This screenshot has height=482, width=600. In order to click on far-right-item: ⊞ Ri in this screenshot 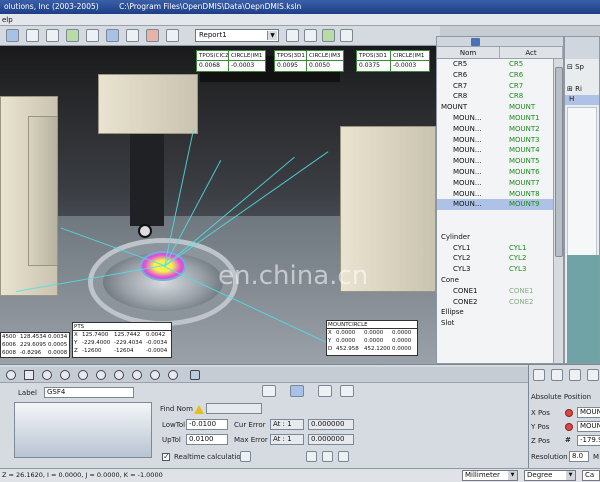, I will do `click(574, 89)`.